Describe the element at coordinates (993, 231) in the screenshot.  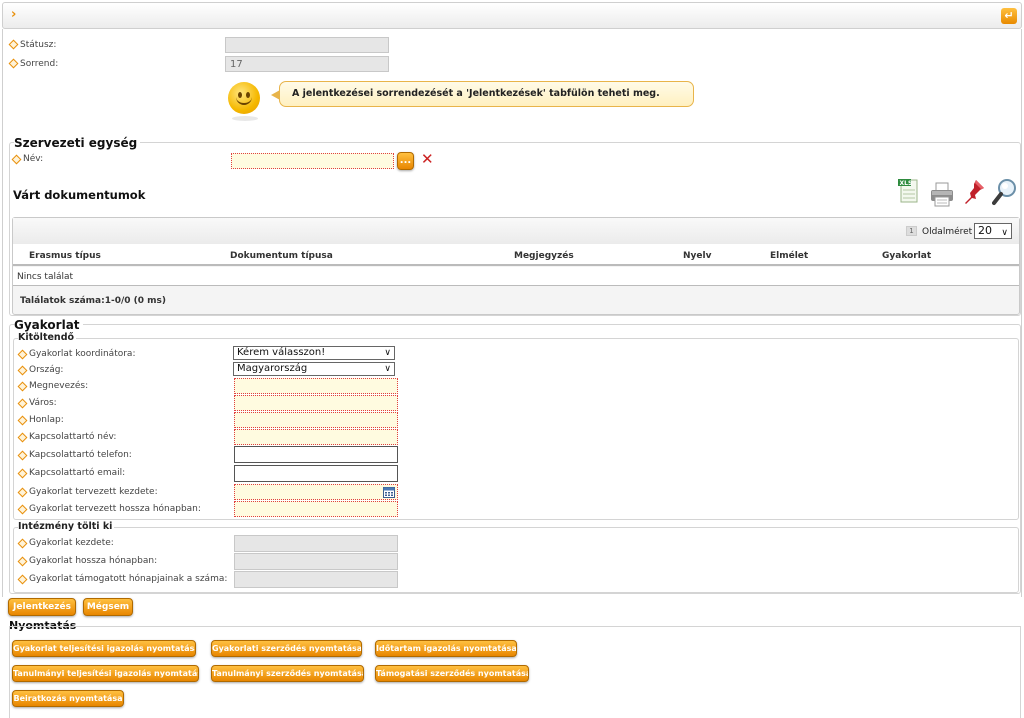
I see `page-size-select: 20 ∨` at that location.